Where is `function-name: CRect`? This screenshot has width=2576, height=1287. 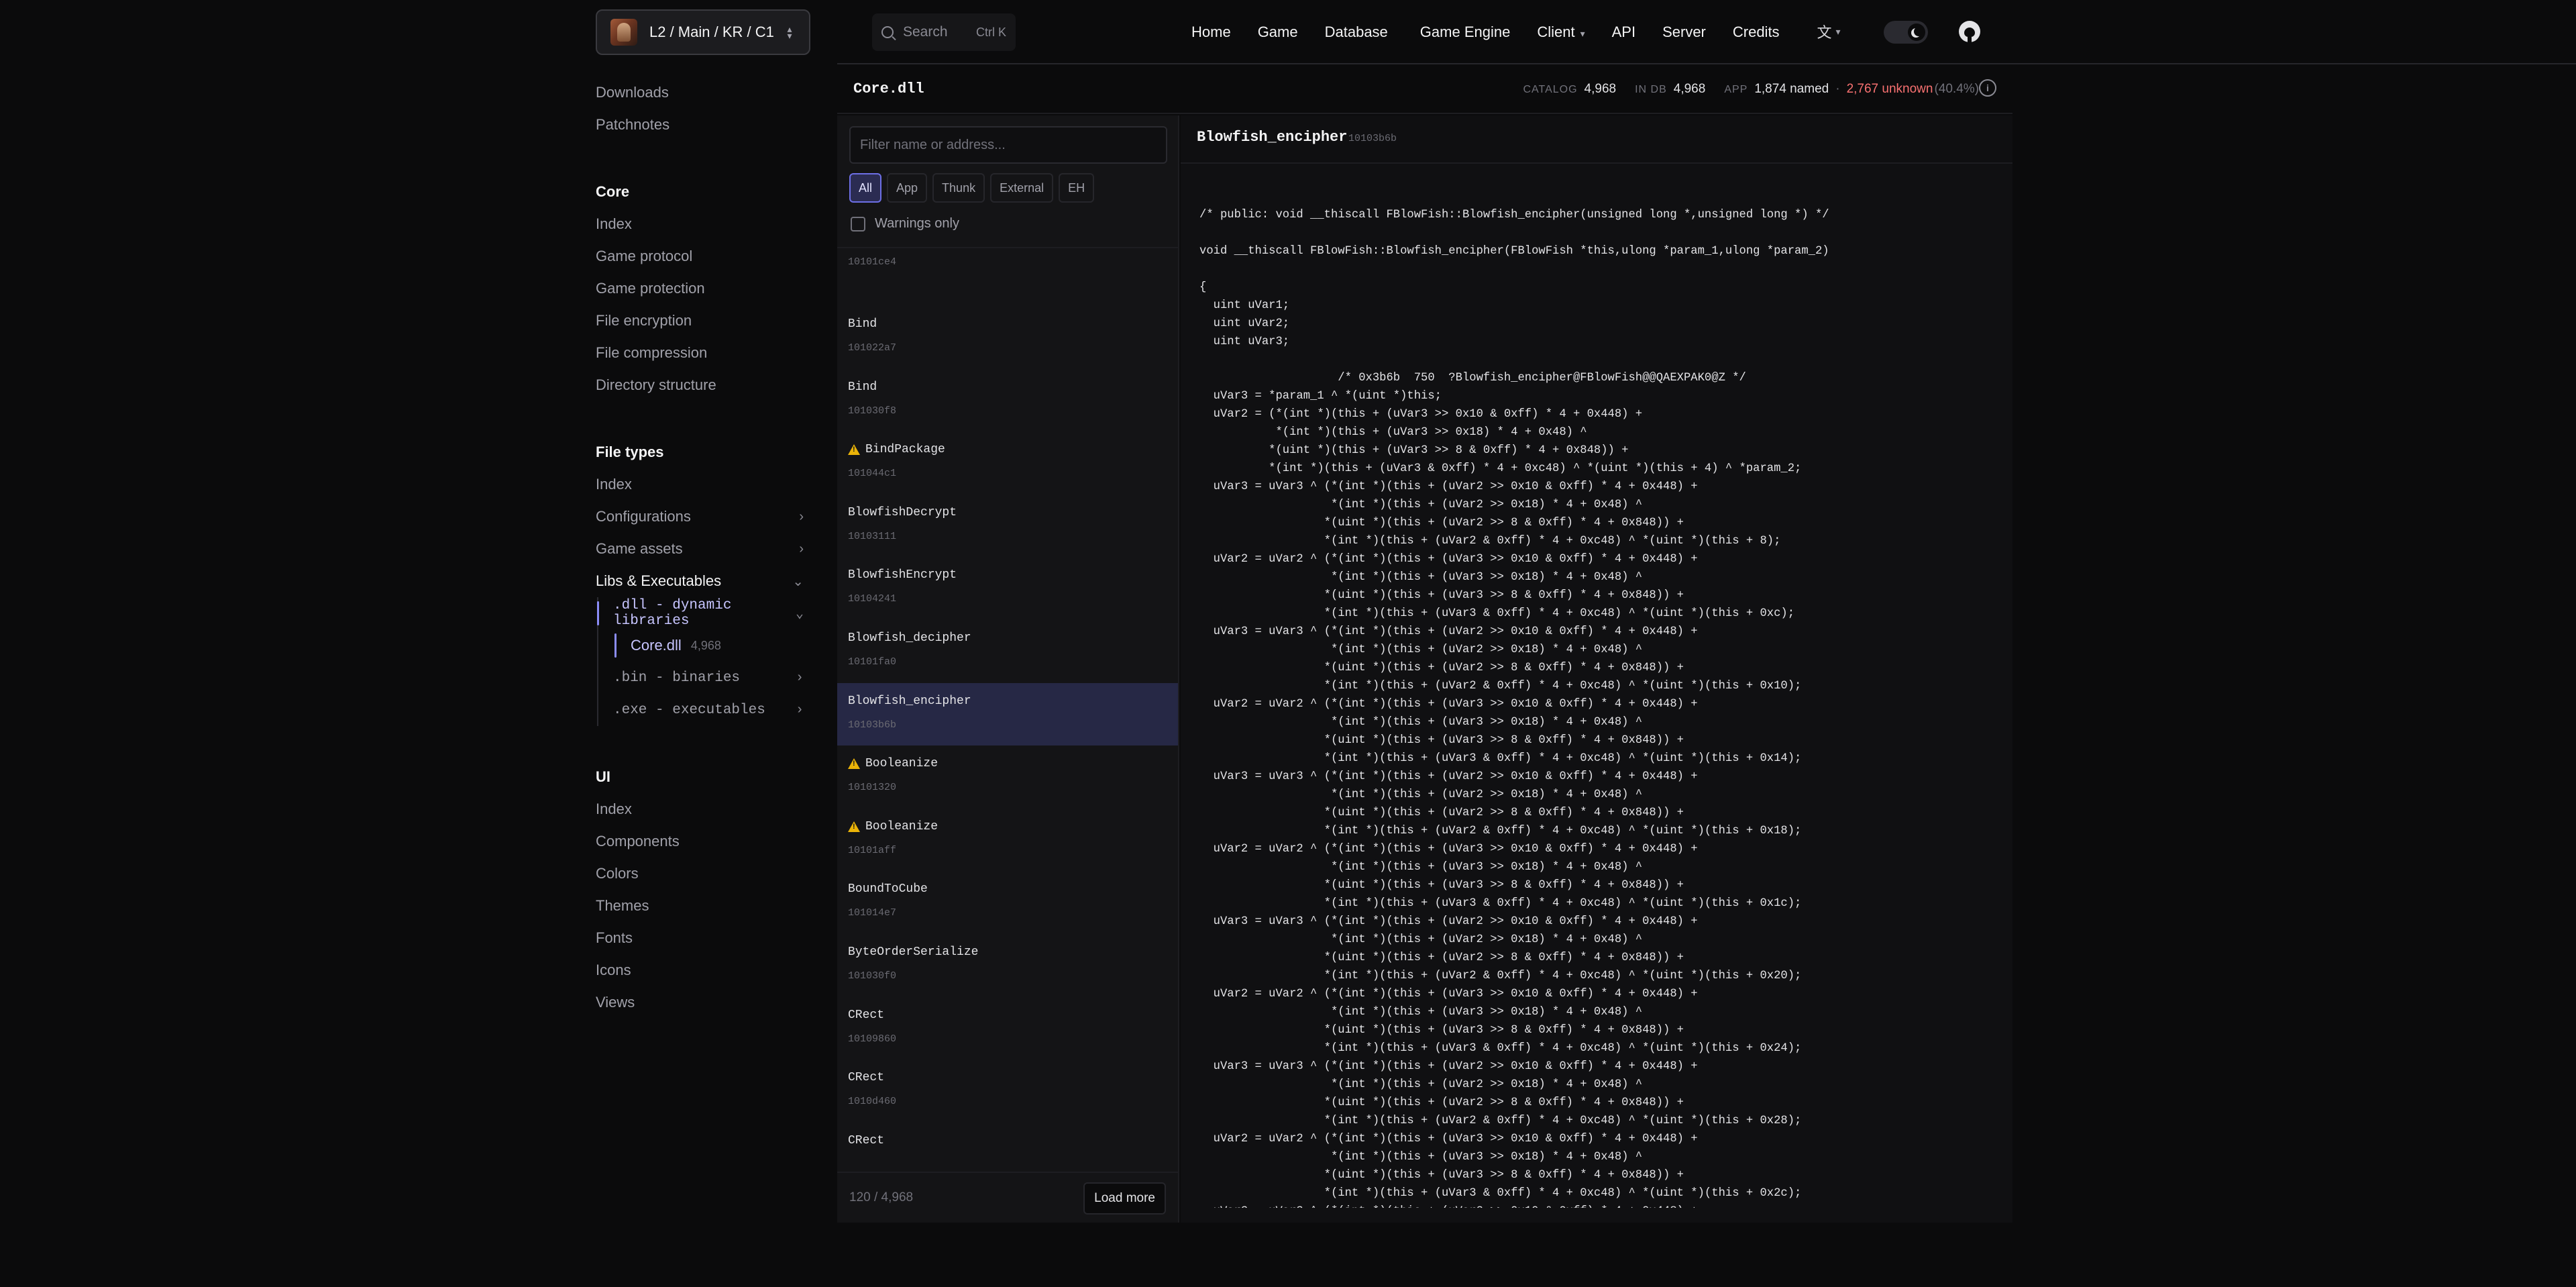
function-name: CRect is located at coordinates (1007, 1015).